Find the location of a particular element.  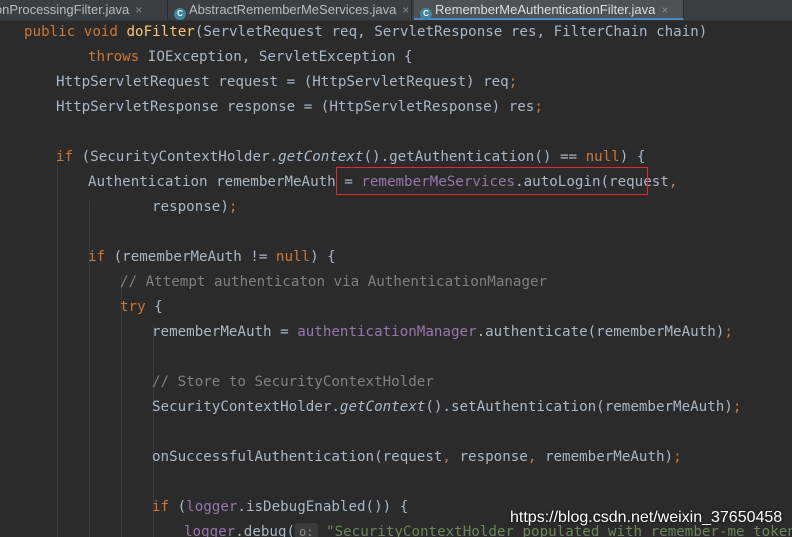

tab-abstract-remember-me-services: C AbstractRememberMeServices.java × is located at coordinates (290, 10).